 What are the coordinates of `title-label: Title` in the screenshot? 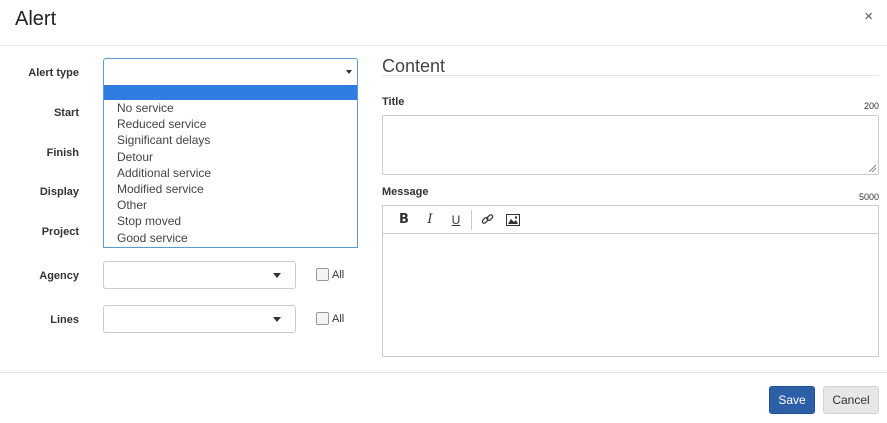 It's located at (393, 102).